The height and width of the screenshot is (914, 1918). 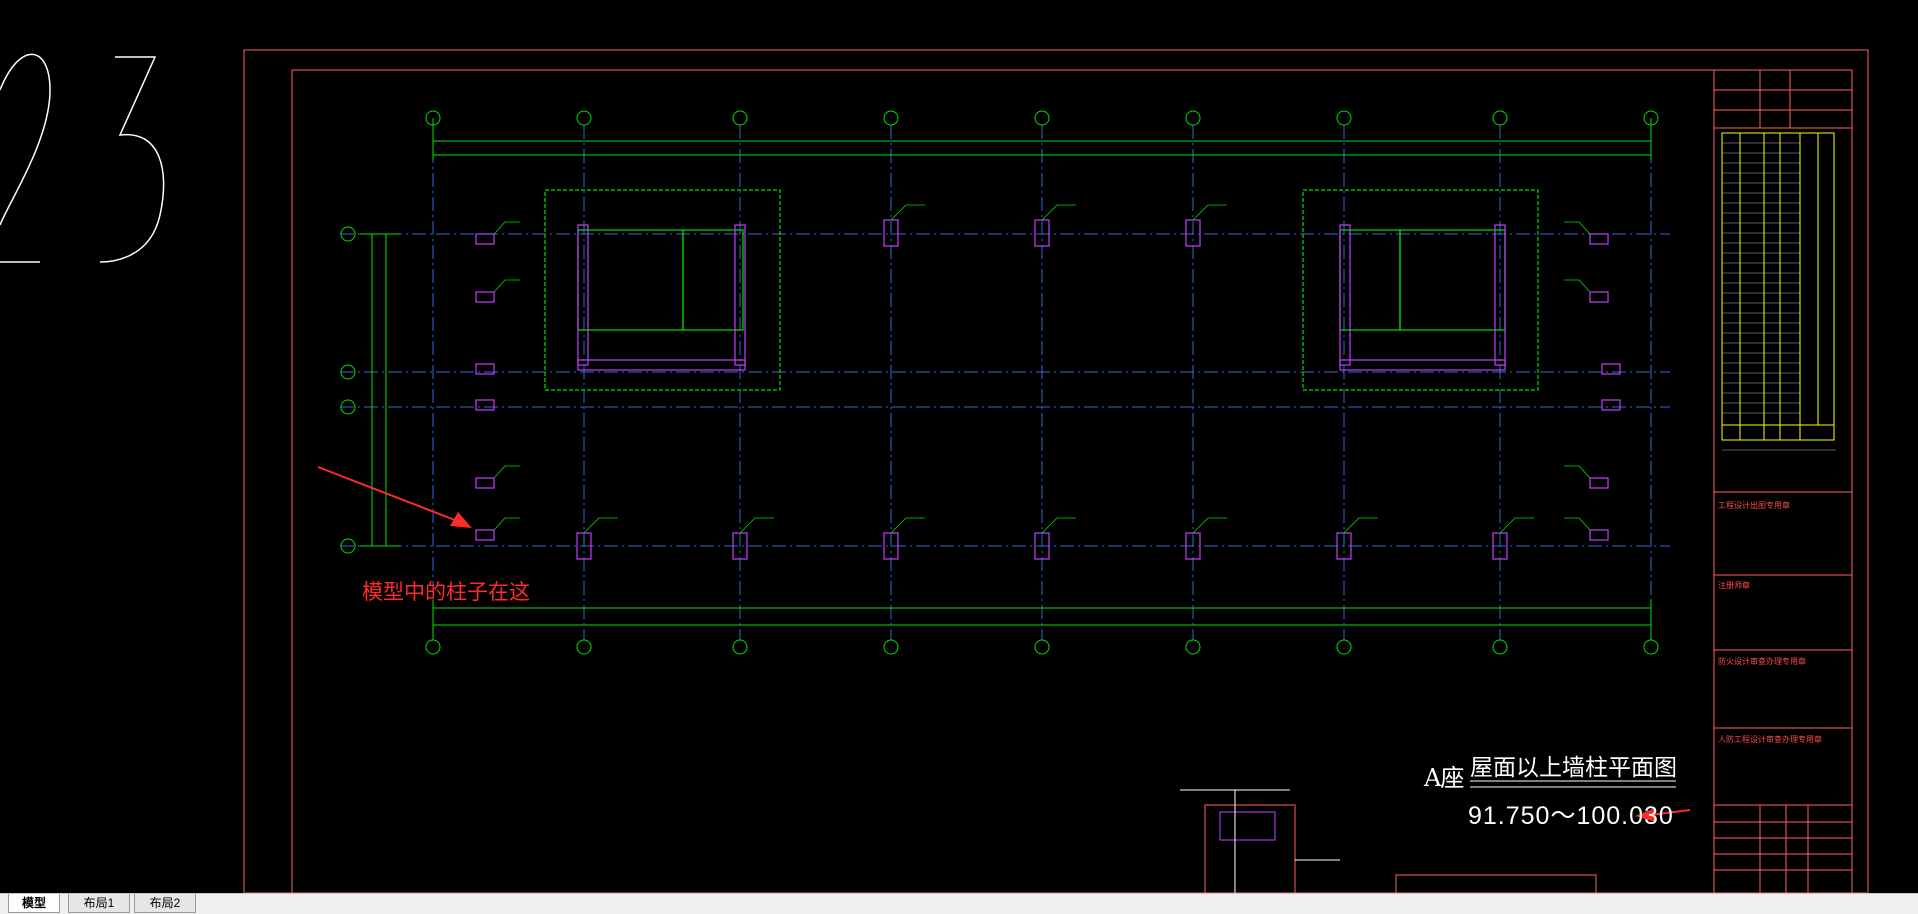 What do you see at coordinates (165, 903) in the screenshot?
I see `tab-layout2: 布局2` at bounding box center [165, 903].